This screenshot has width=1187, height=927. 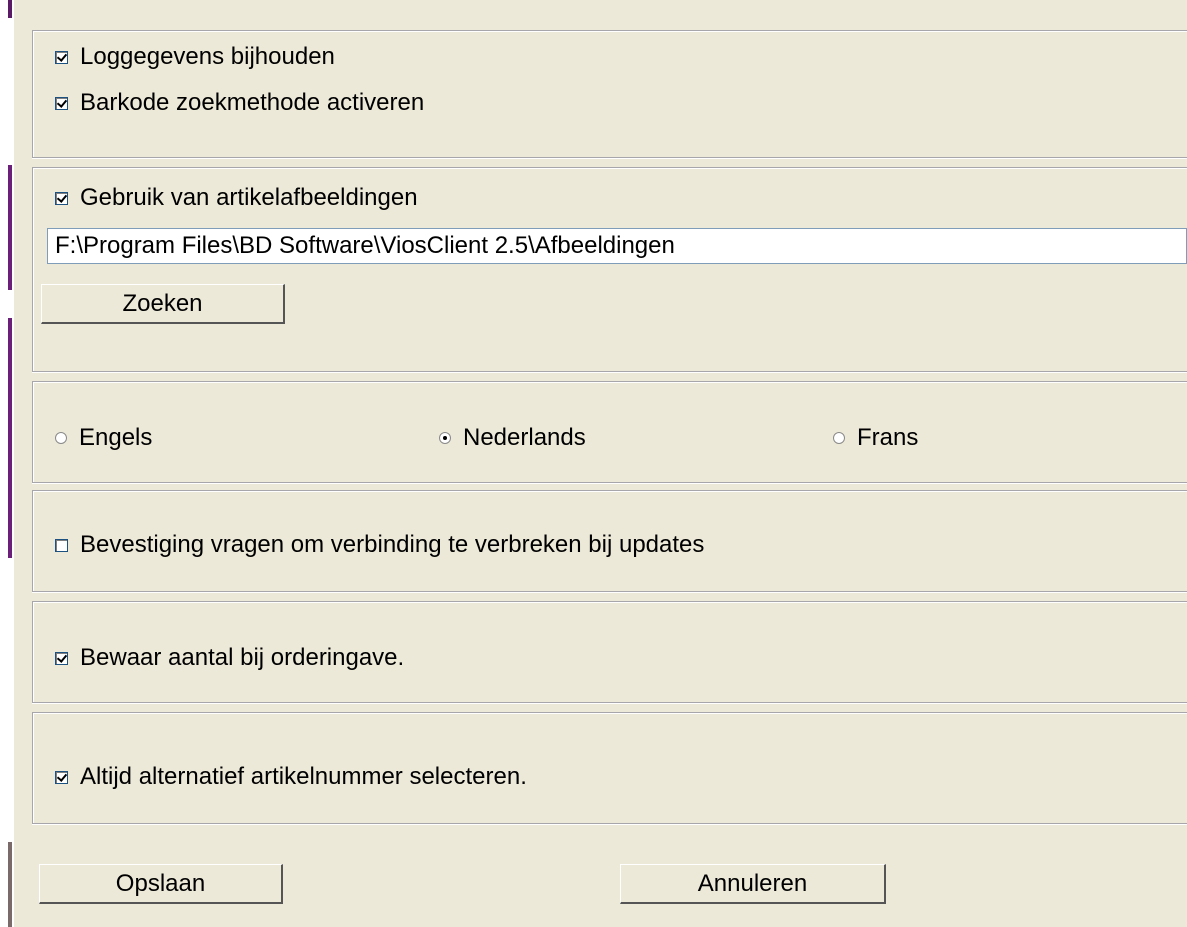 I want to click on radio-french, so click(x=839, y=438).